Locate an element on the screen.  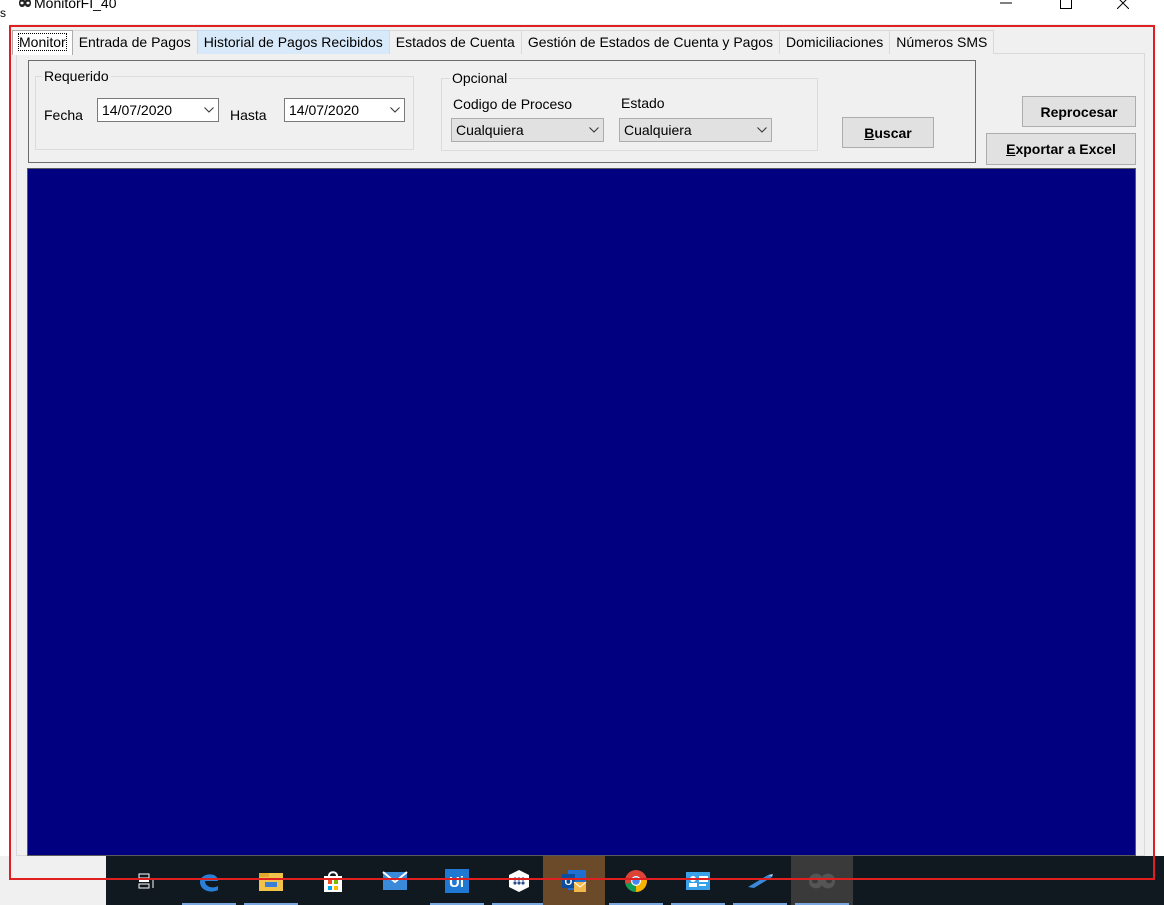
uipath-icon: Ui is located at coordinates (457, 880).